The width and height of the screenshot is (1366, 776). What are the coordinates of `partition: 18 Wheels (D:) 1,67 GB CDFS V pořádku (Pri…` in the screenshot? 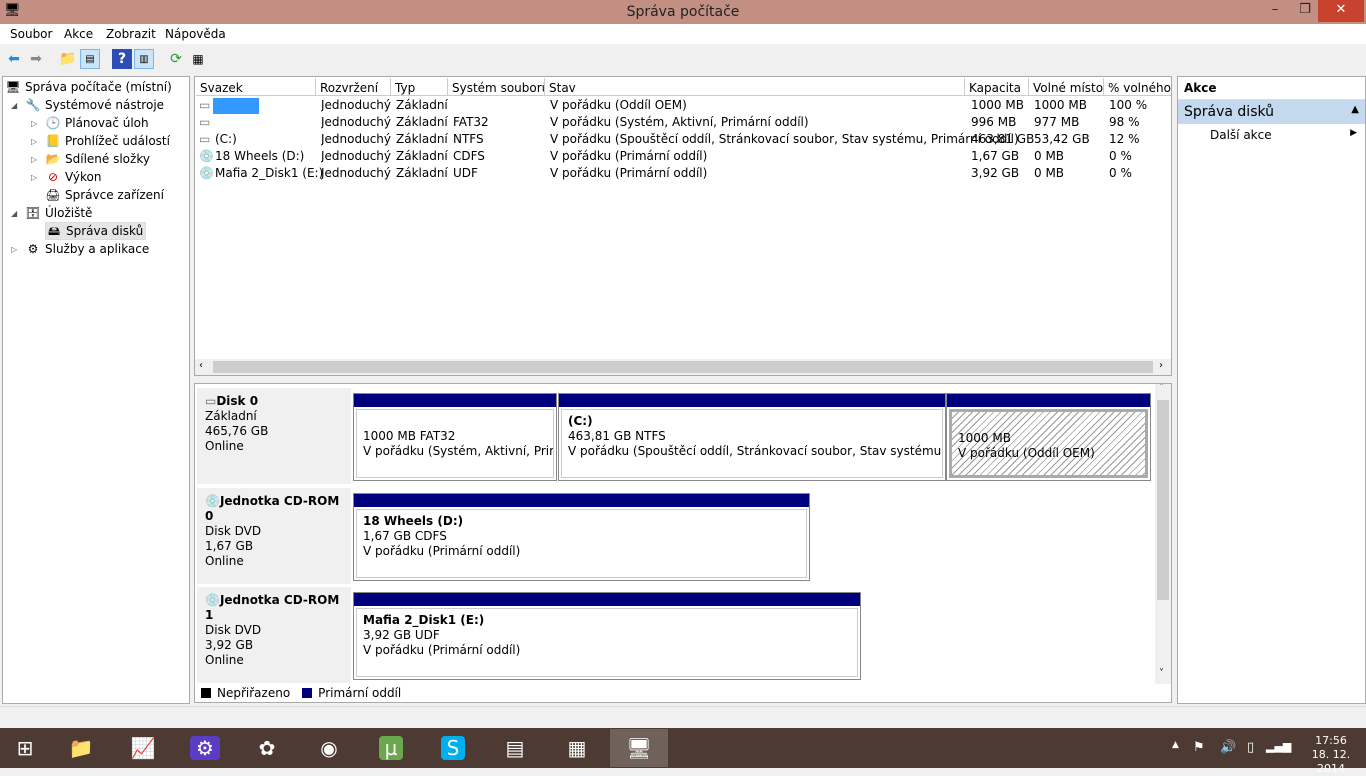 It's located at (581, 537).